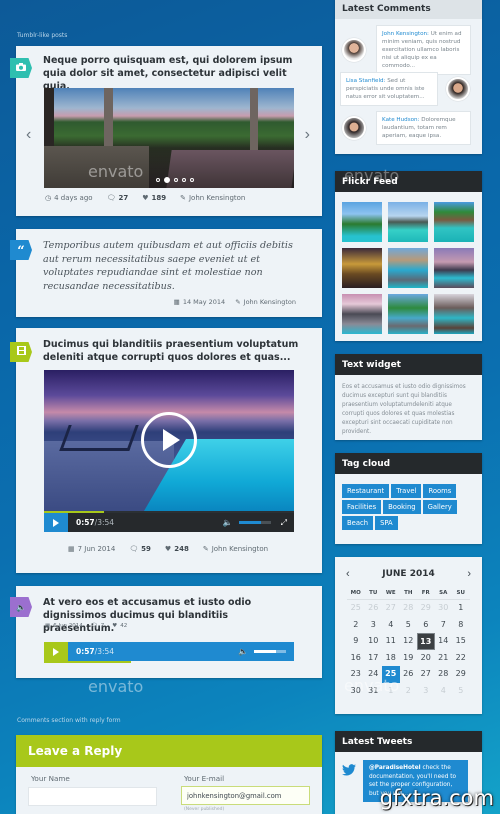  I want to click on calendar-day: 8, so click(461, 625).